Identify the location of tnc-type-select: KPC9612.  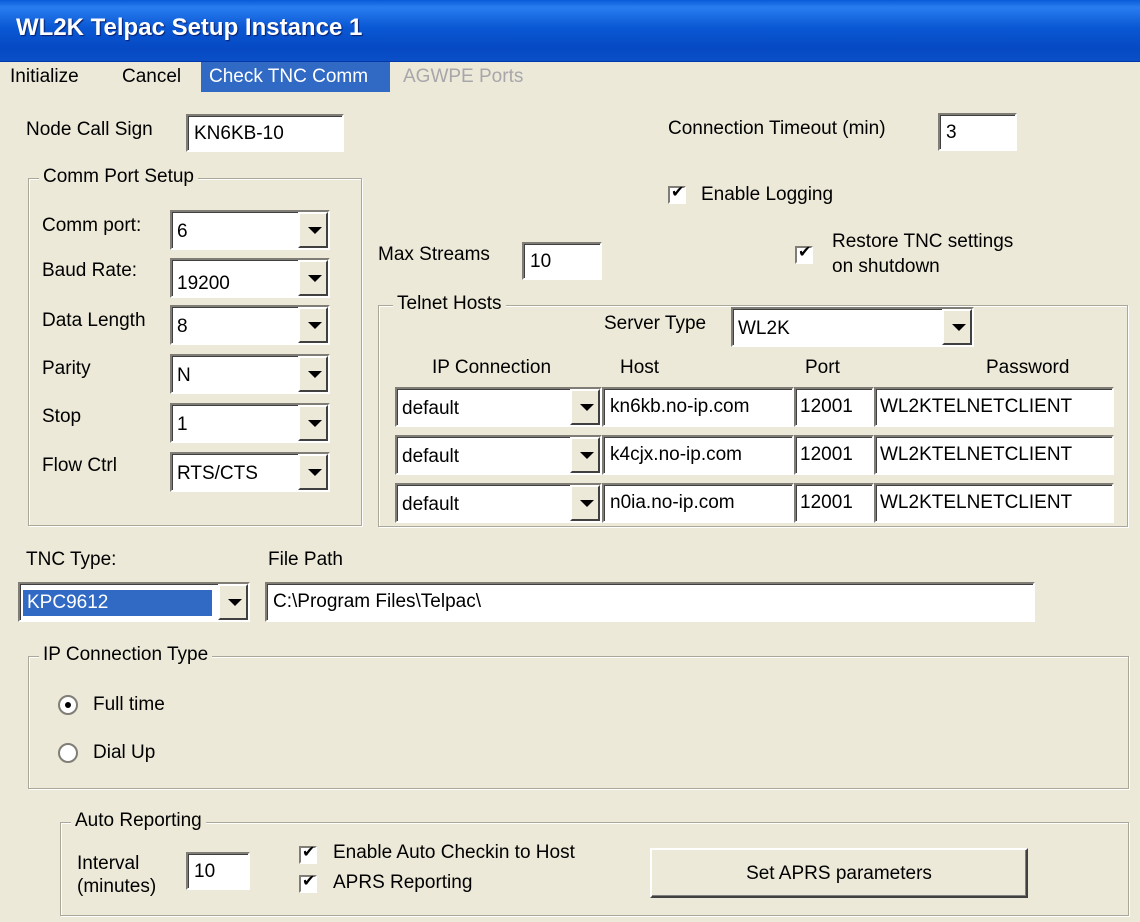
(134, 602).